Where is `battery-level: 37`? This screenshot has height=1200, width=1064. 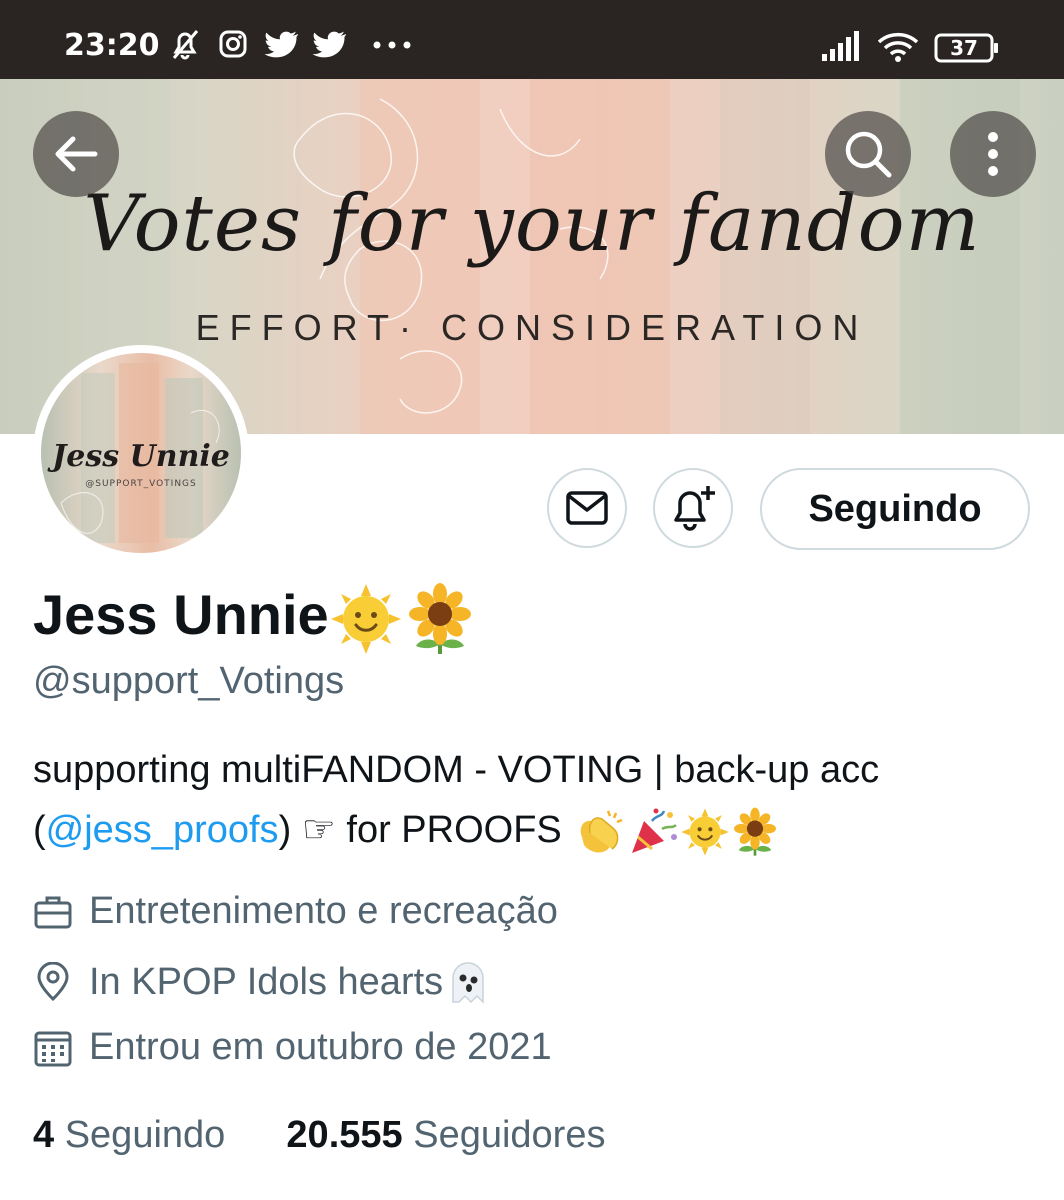
battery-level: 37 is located at coordinates (964, 48).